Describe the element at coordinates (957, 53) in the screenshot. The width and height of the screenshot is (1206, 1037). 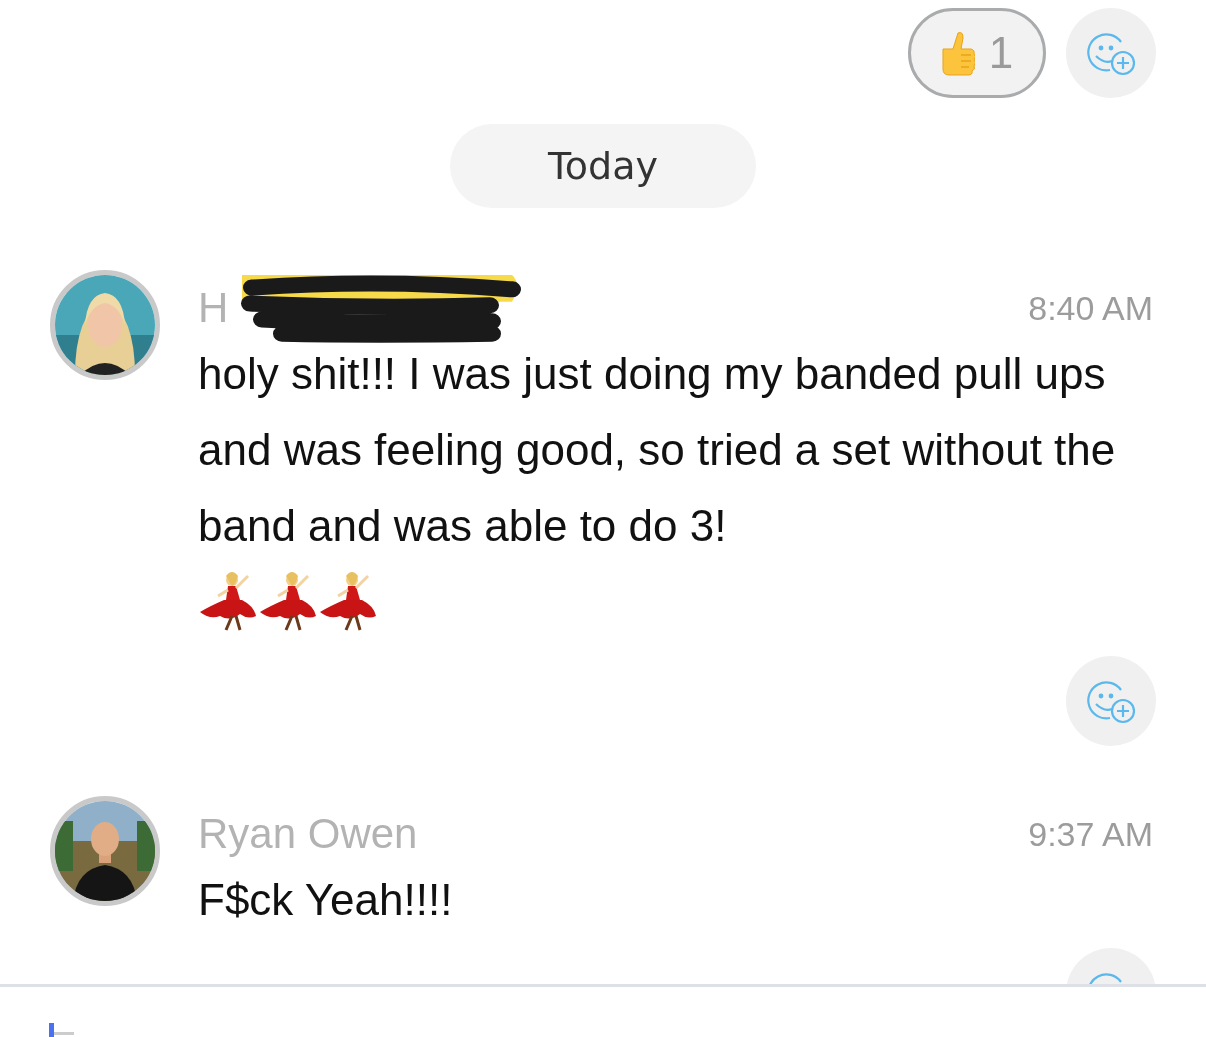
I see `thumbs-up-icon` at that location.